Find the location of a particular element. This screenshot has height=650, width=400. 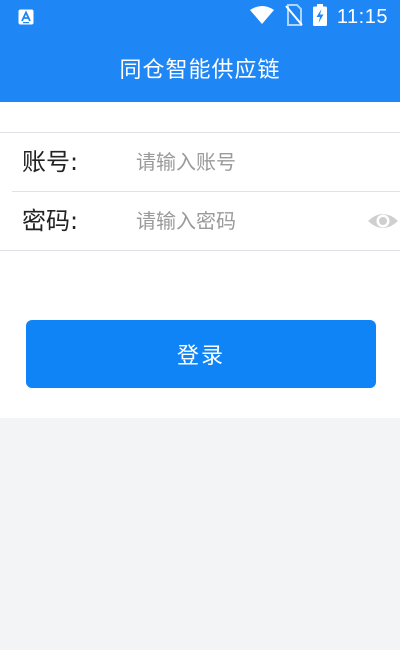

status-bar: 11:15 is located at coordinates (200, 17).